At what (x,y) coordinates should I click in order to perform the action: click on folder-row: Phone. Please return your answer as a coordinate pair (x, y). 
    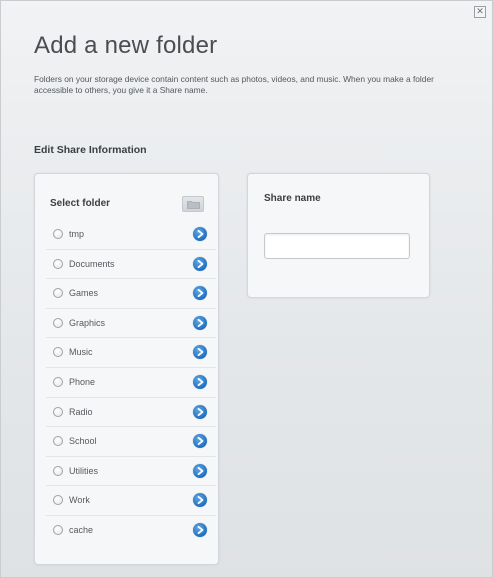
    Looking at the image, I should click on (131, 383).